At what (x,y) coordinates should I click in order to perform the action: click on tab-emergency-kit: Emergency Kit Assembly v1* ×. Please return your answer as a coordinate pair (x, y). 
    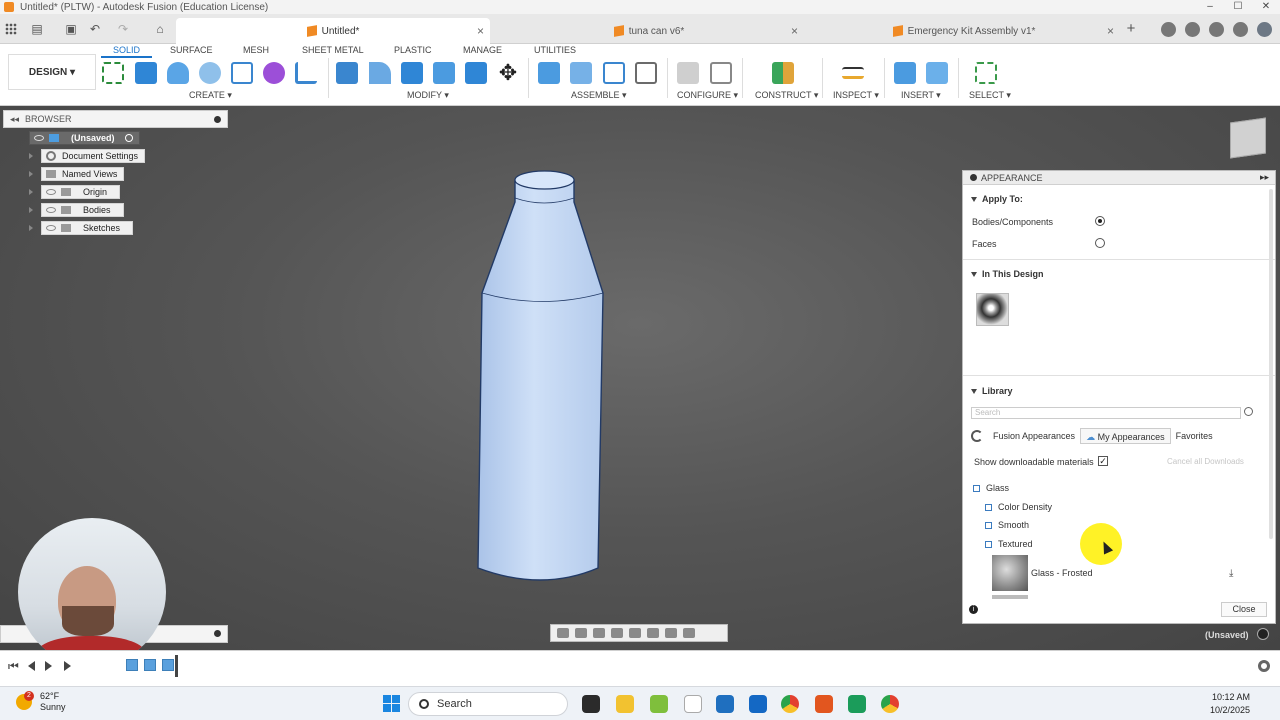
    Looking at the image, I should click on (964, 31).